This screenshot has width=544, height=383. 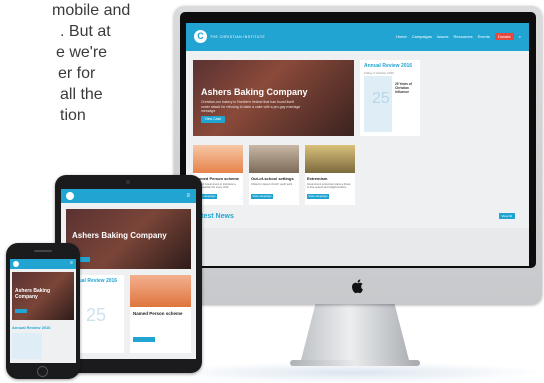 What do you see at coordinates (128, 182) in the screenshot?
I see `ipad-camera` at bounding box center [128, 182].